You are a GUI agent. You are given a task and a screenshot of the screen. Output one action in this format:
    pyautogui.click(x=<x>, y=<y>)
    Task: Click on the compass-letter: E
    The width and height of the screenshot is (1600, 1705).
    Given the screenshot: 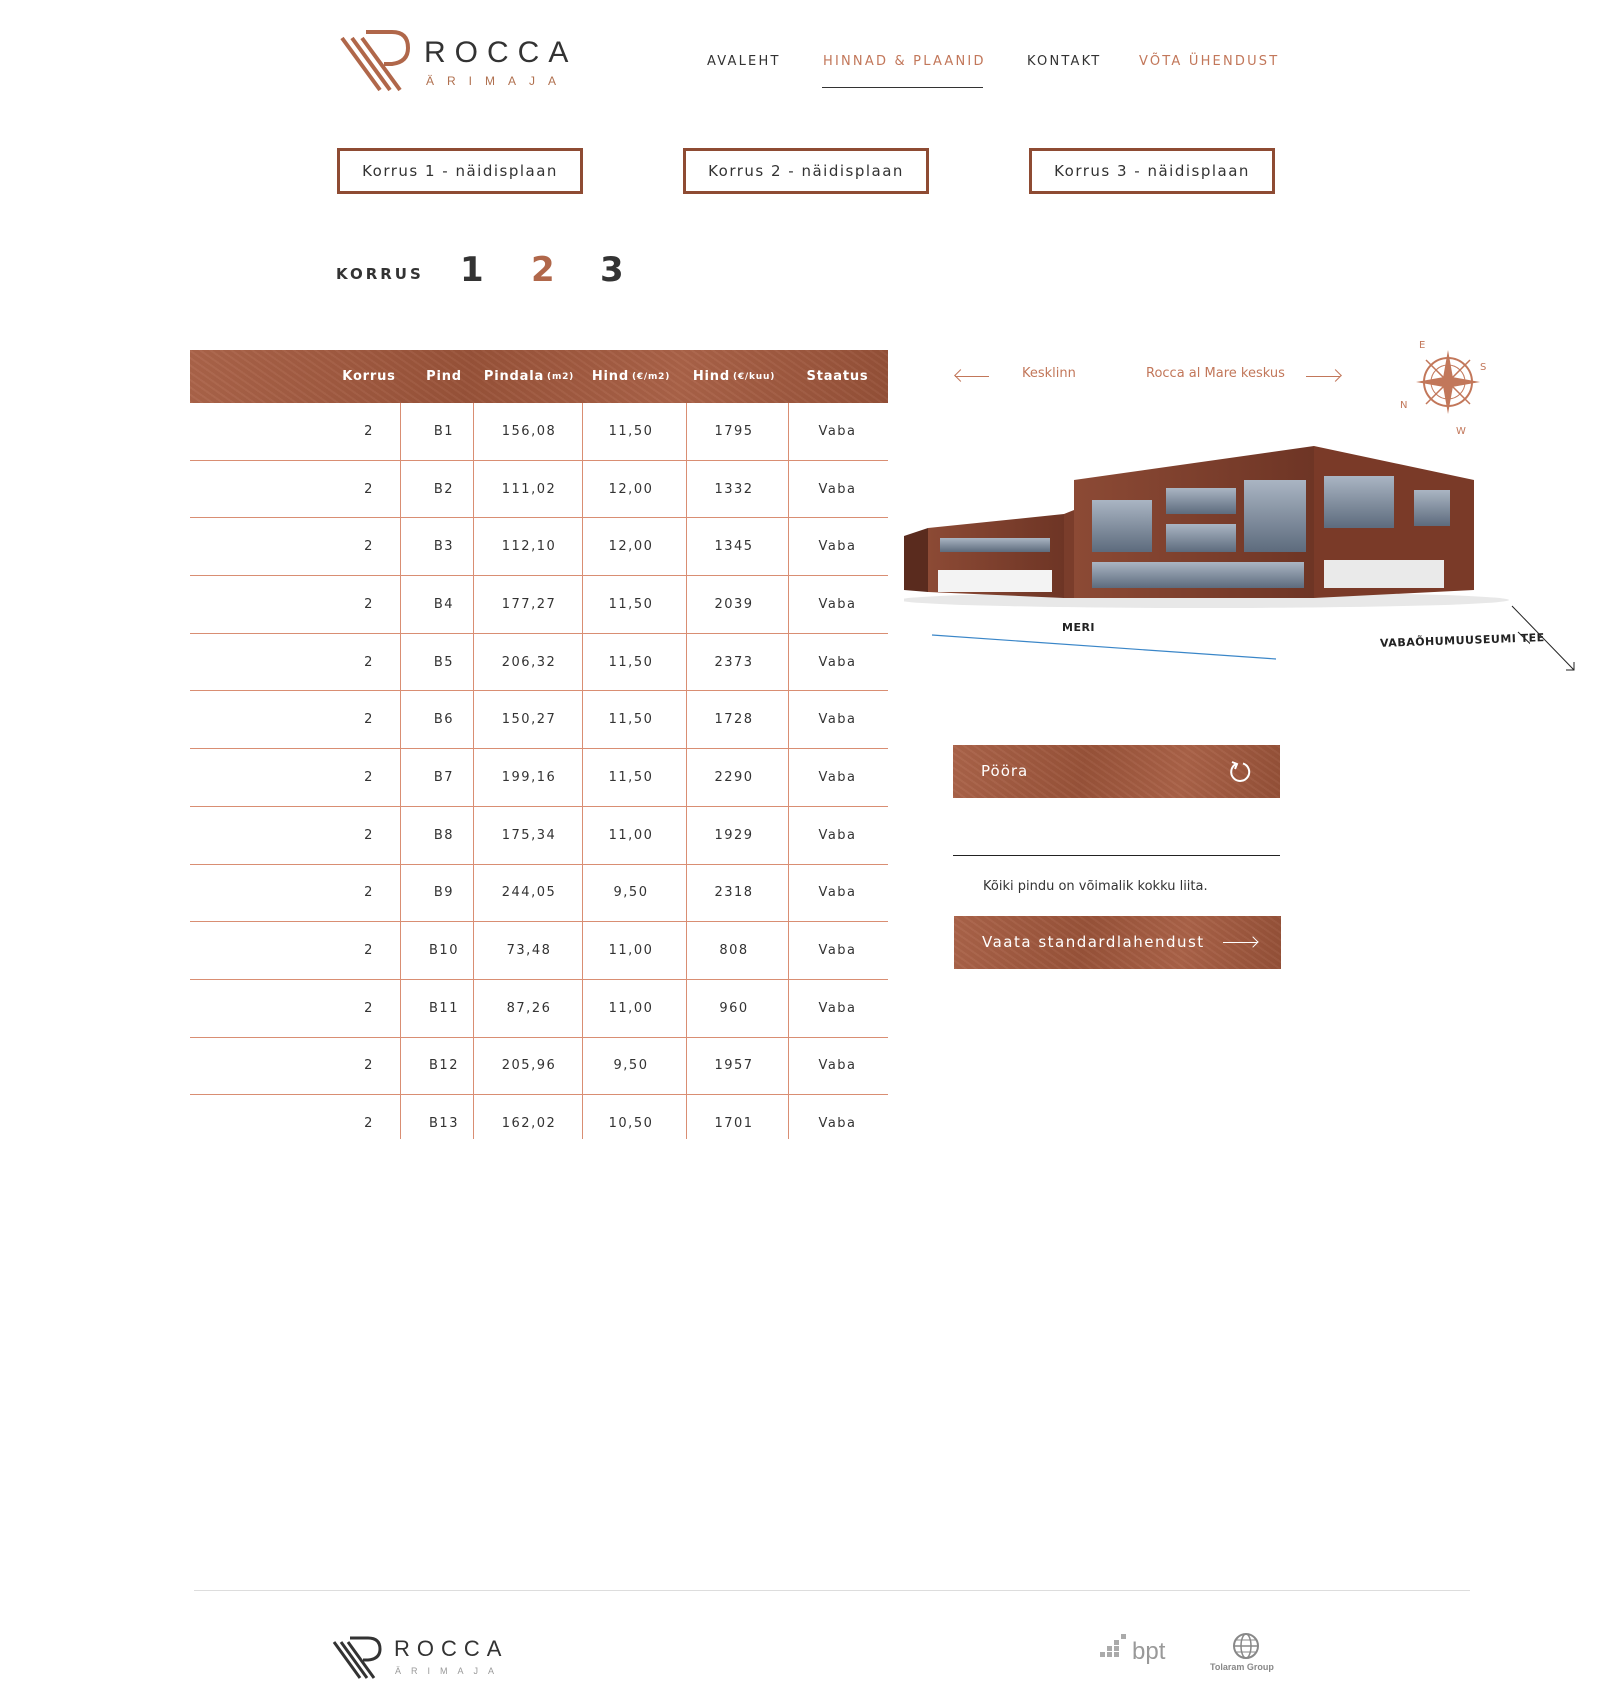 What is the action you would take?
    pyautogui.click(x=1422, y=345)
    